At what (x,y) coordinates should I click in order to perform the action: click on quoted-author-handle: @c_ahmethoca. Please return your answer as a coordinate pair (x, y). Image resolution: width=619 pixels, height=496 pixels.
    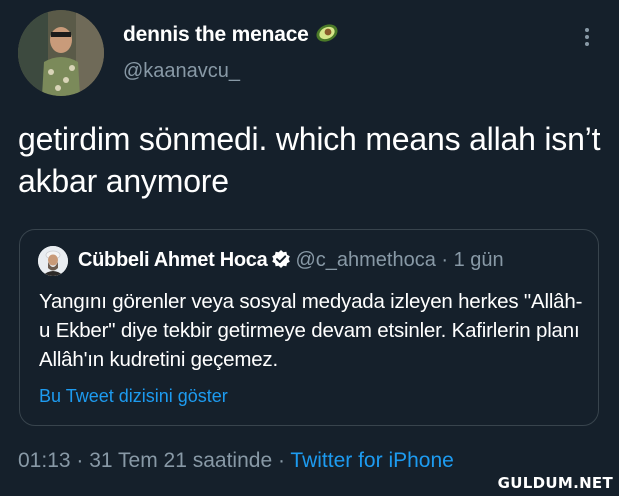
    Looking at the image, I should click on (365, 260).